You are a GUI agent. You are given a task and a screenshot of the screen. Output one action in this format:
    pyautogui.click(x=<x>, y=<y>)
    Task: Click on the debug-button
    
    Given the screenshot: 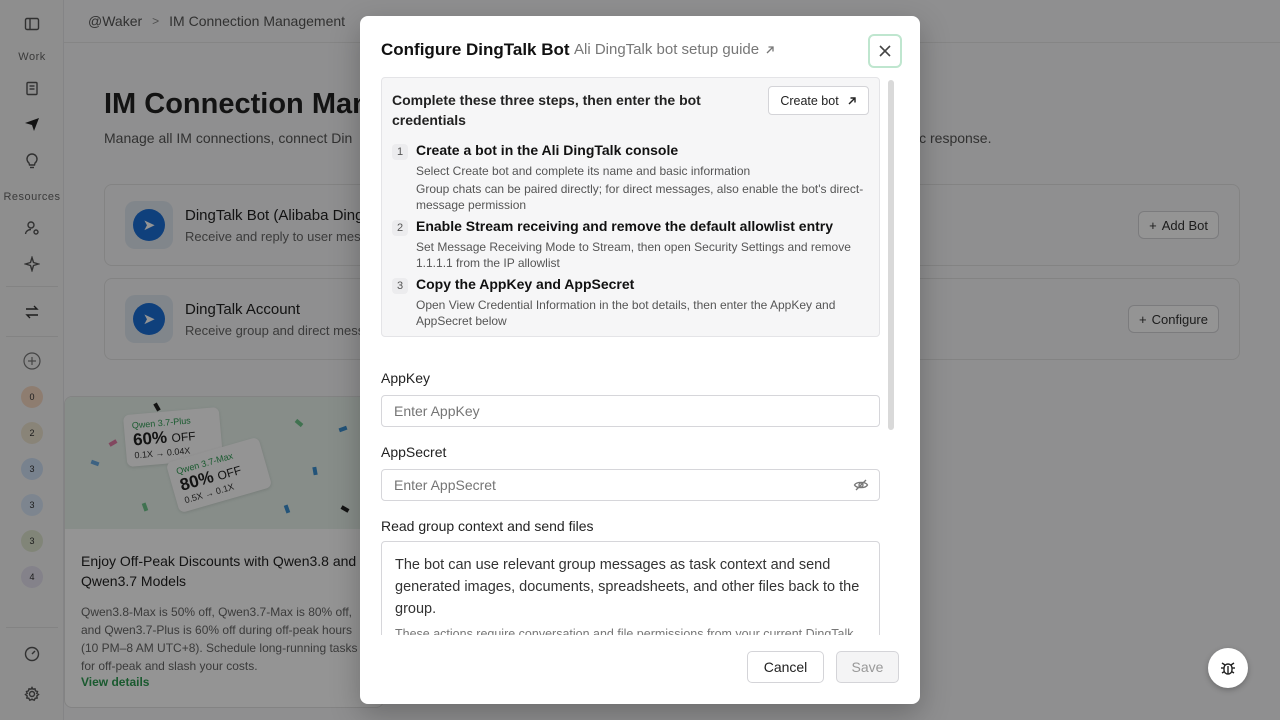 What is the action you would take?
    pyautogui.click(x=1228, y=668)
    